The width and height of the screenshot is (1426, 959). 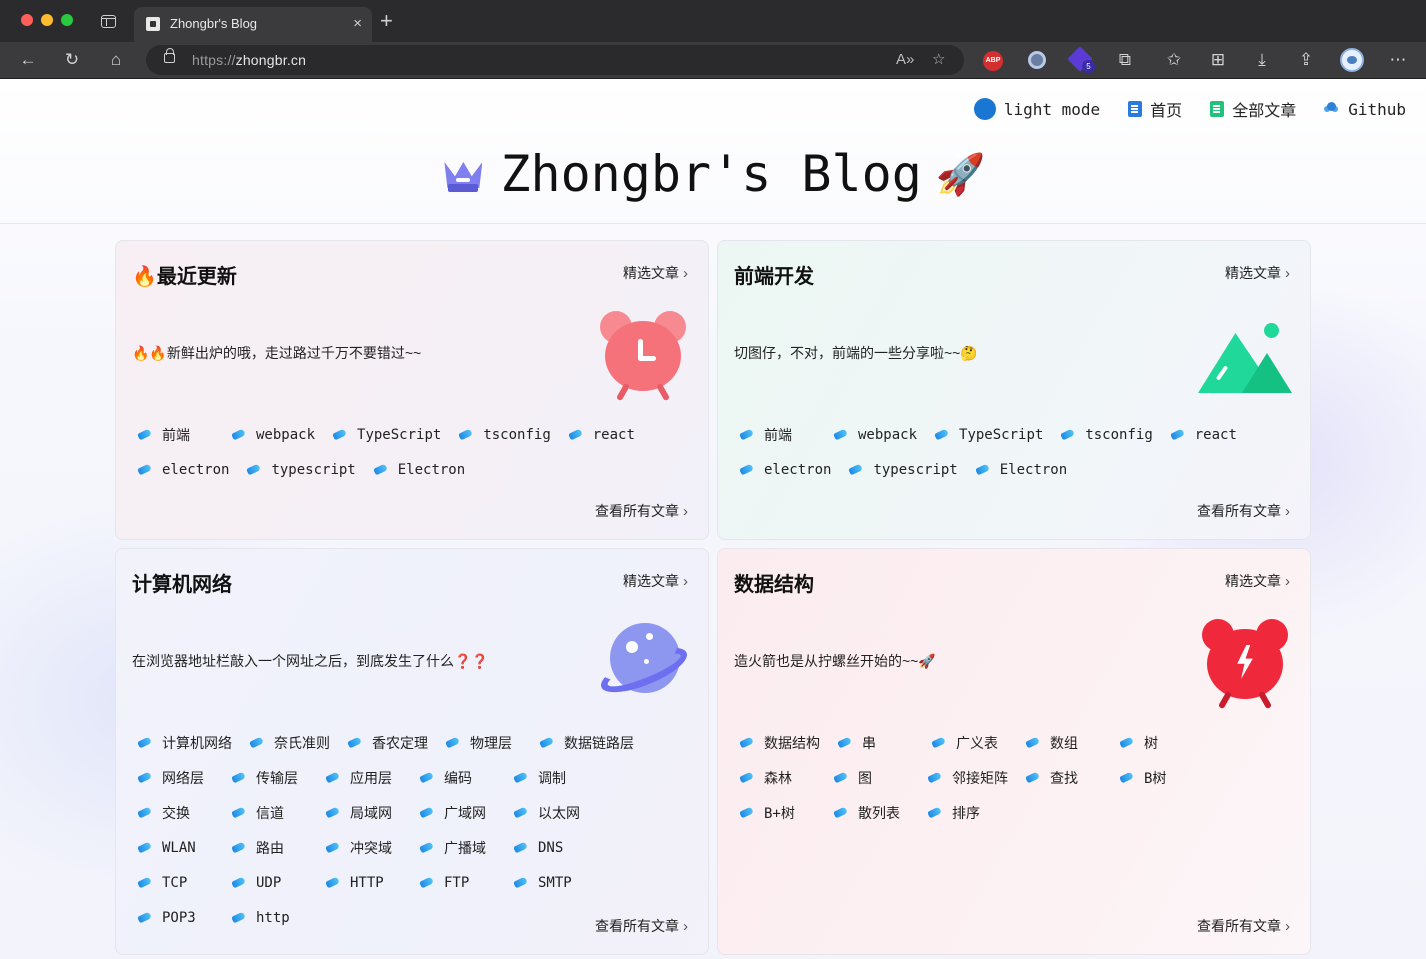 I want to click on tag-item: 数组, so click(x=1063, y=742).